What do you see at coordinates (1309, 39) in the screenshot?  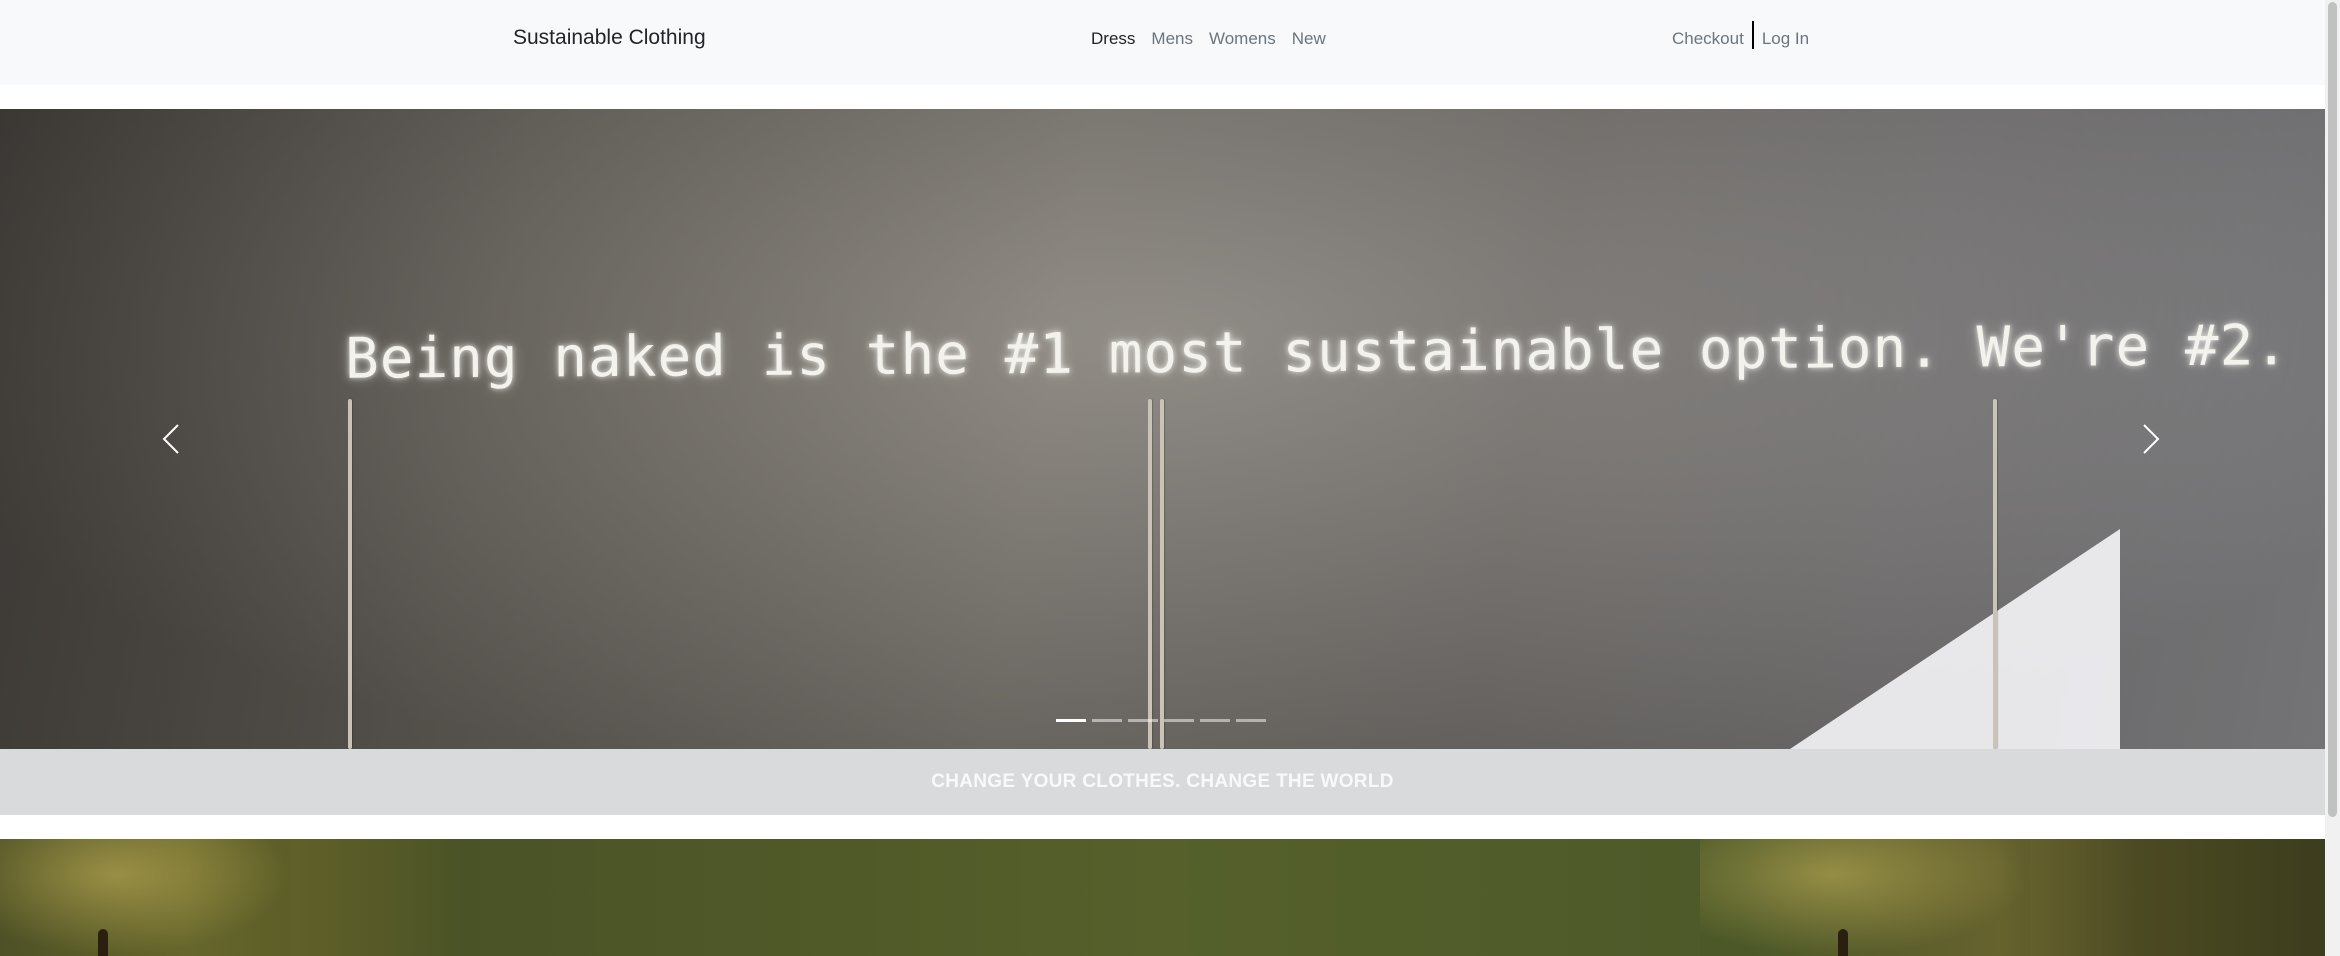 I see `nav-link-new: New` at bounding box center [1309, 39].